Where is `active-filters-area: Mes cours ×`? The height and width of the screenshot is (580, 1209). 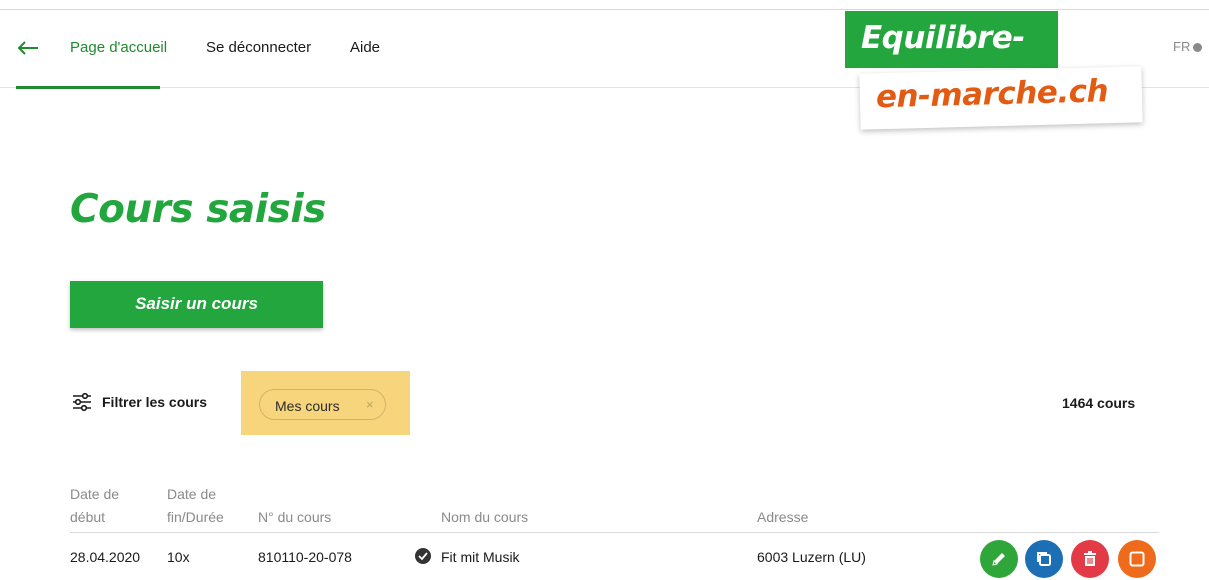
active-filters-area: Mes cours × is located at coordinates (325, 403).